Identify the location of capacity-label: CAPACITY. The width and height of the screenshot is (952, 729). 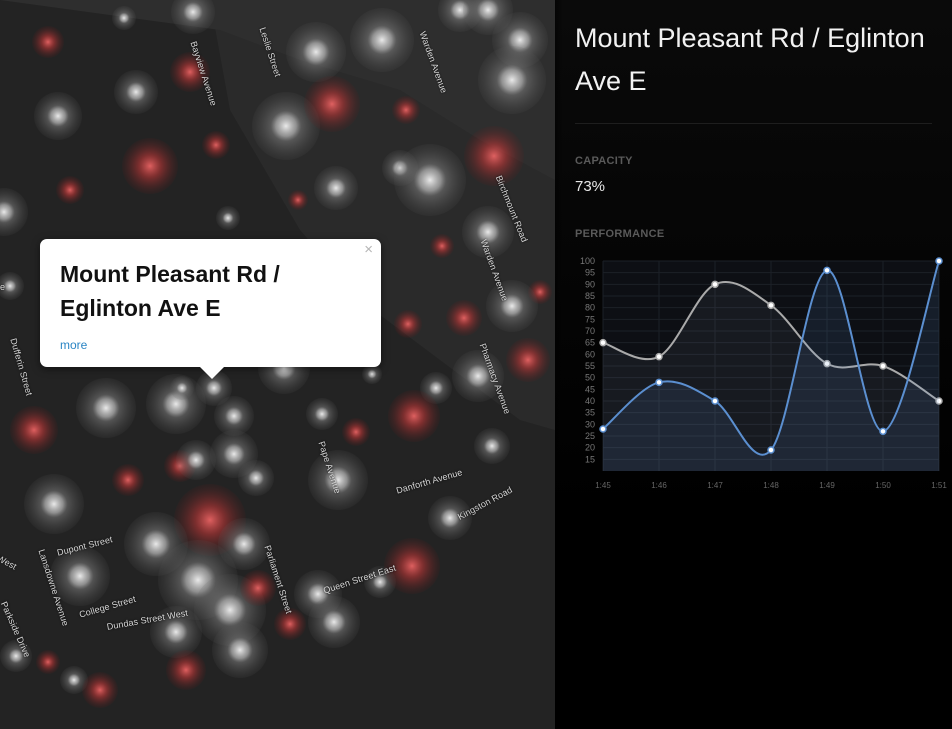
(604, 161).